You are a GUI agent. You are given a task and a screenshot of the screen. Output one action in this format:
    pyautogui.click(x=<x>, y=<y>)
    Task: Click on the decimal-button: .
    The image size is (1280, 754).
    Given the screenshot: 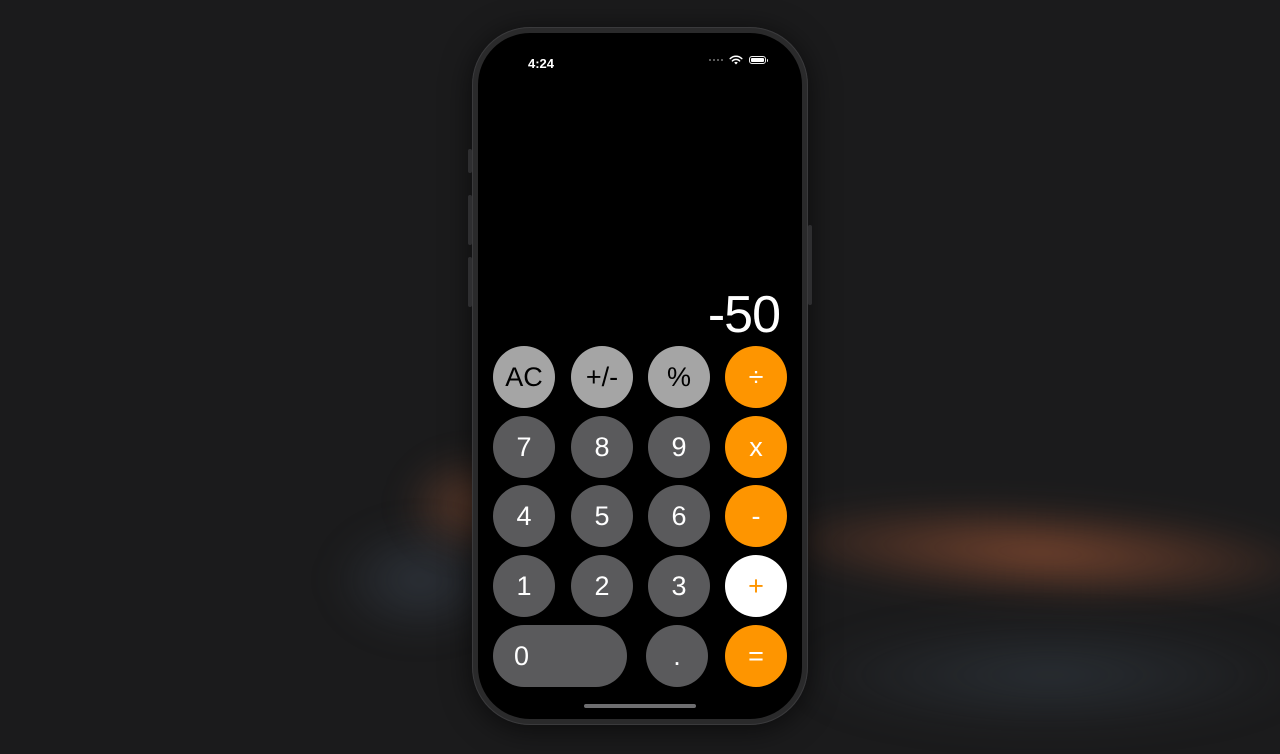 What is the action you would take?
    pyautogui.click(x=677, y=656)
    